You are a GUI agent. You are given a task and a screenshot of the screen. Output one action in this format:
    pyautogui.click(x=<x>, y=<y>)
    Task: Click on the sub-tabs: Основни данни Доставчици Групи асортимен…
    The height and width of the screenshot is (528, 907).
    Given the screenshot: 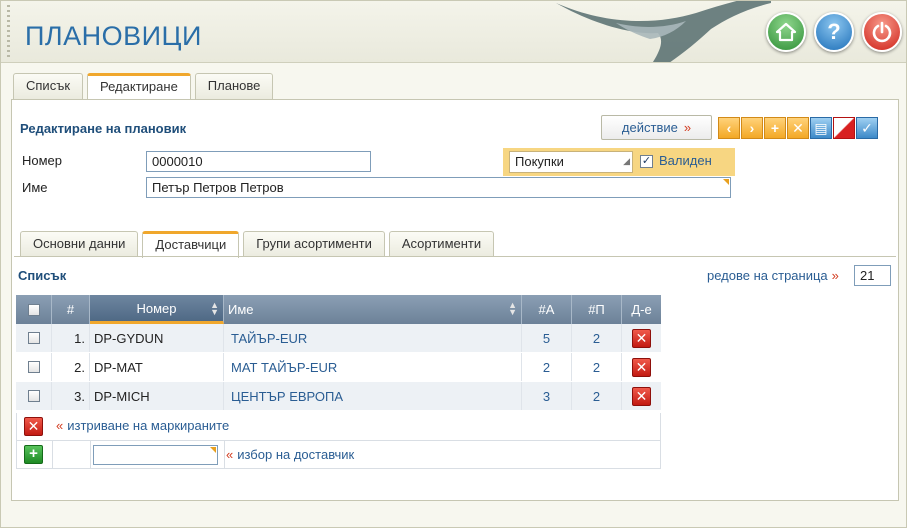 What is the action you would take?
    pyautogui.click(x=257, y=244)
    